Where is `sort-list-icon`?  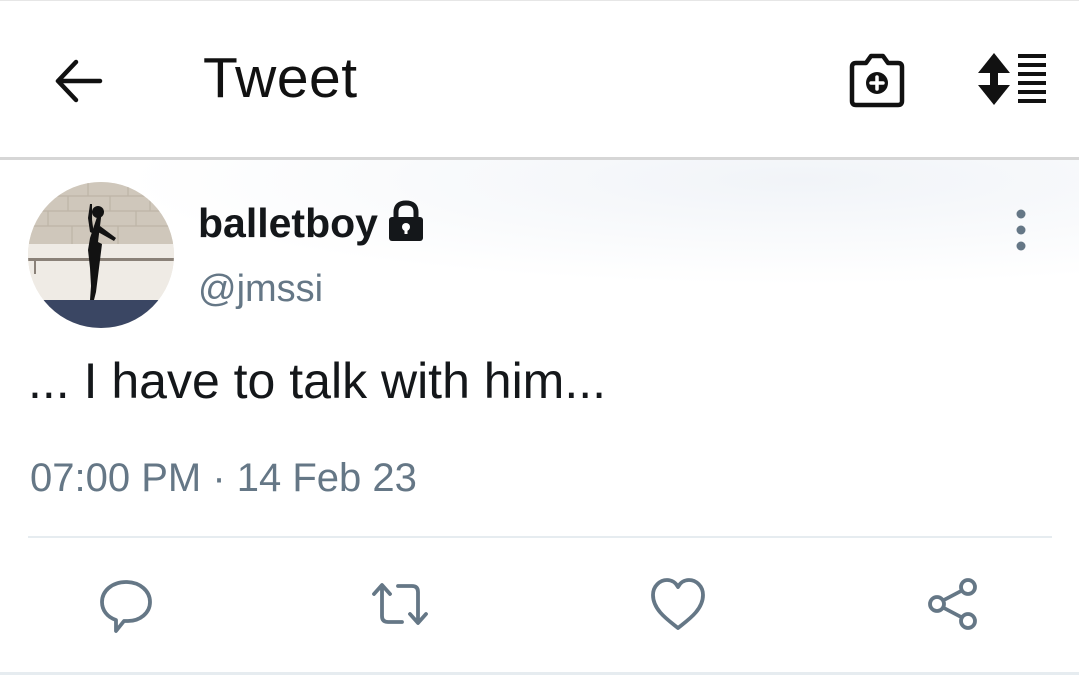 sort-list-icon is located at coordinates (1012, 79).